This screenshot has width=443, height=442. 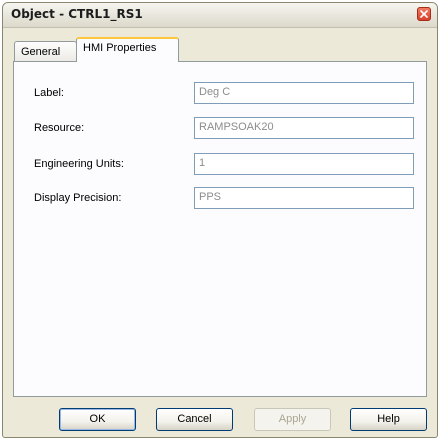 What do you see at coordinates (79, 164) in the screenshot?
I see `engineering-units-field-label: Engineering Units:` at bounding box center [79, 164].